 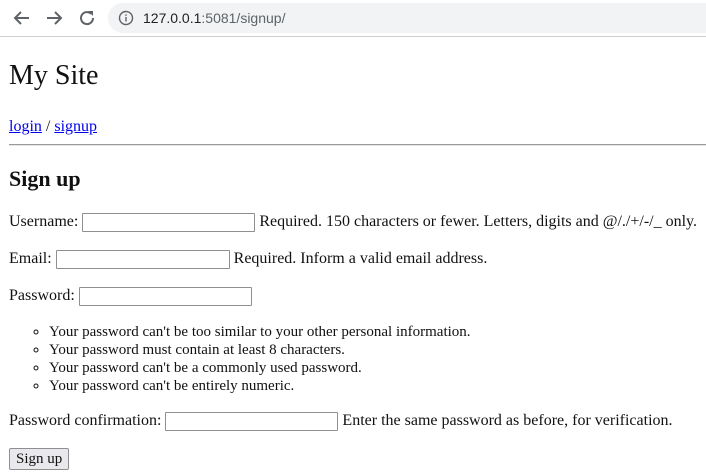 I want to click on signup-link: signup, so click(x=75, y=126).